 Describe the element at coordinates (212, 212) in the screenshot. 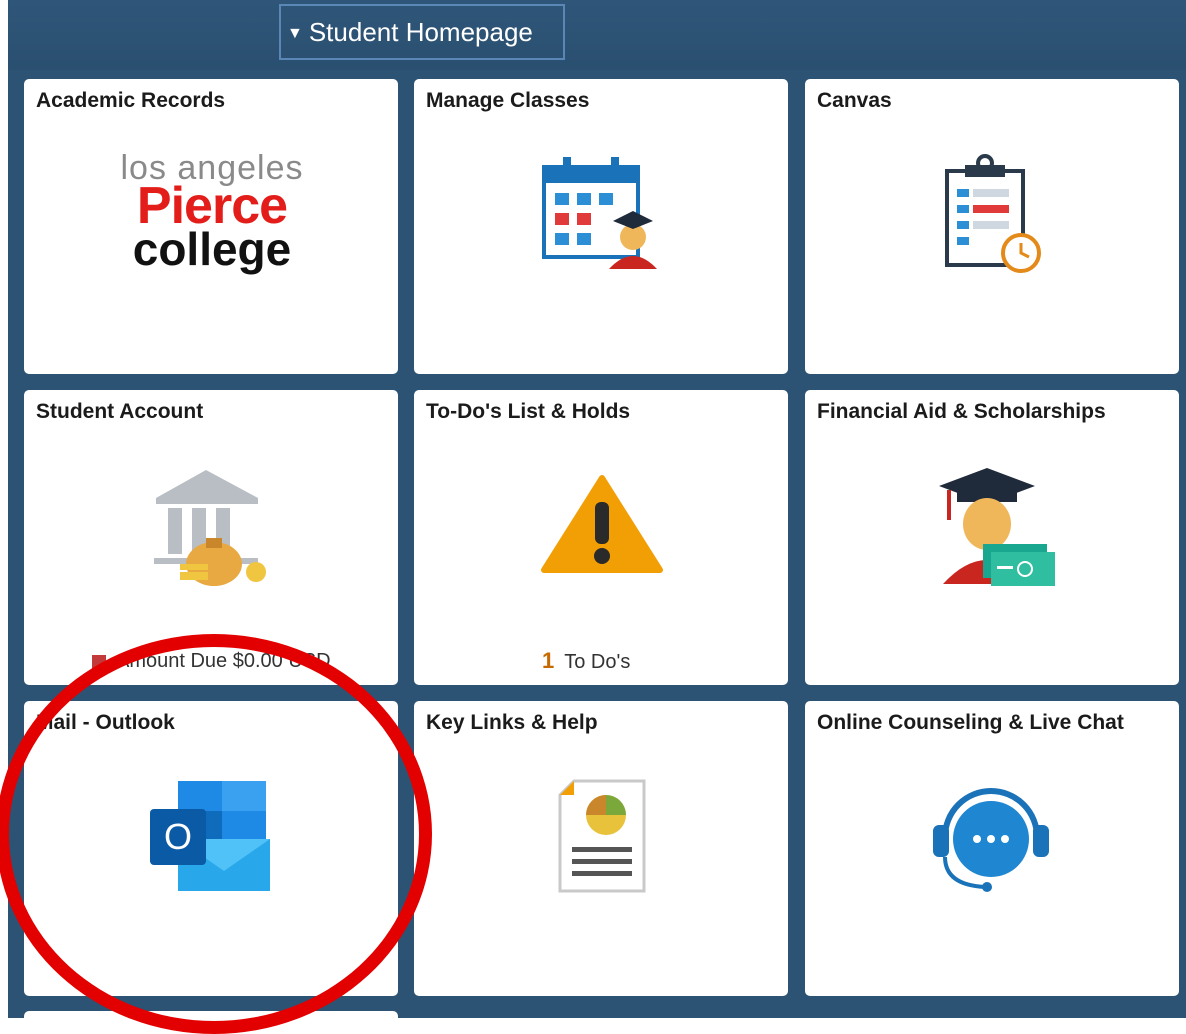

I see `pierce-college-logo: los angeles Pierce college` at that location.